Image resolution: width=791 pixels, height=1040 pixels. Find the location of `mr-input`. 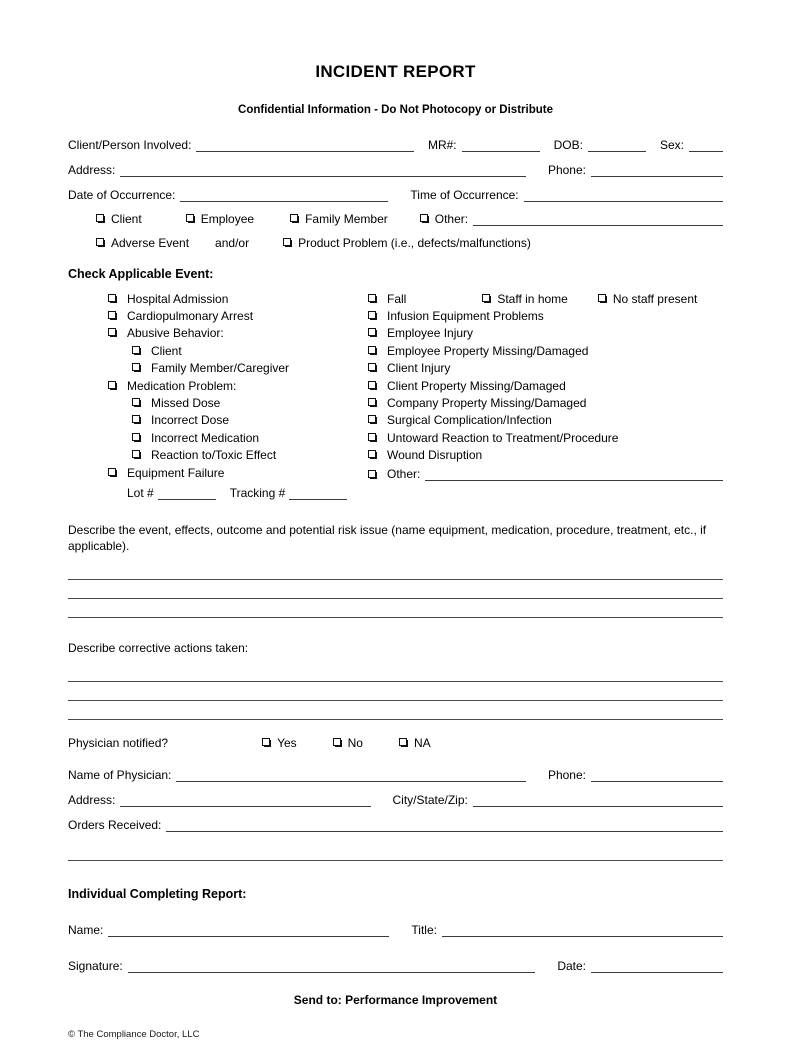

mr-input is located at coordinates (500, 145).